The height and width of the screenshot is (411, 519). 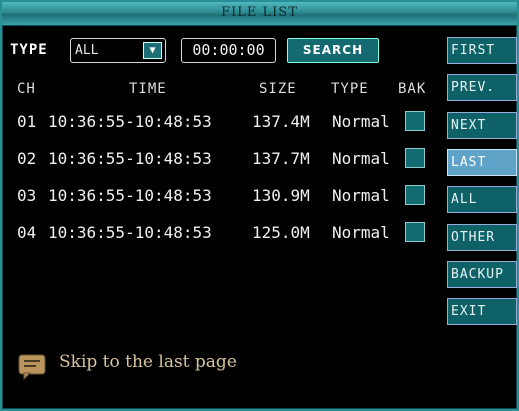 What do you see at coordinates (148, 89) in the screenshot?
I see `column-header-time: TIME` at bounding box center [148, 89].